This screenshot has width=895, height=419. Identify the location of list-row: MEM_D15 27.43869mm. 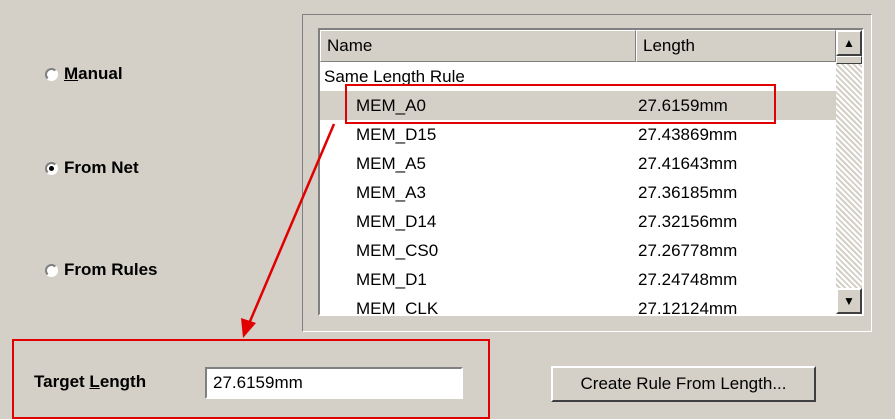
(578, 134).